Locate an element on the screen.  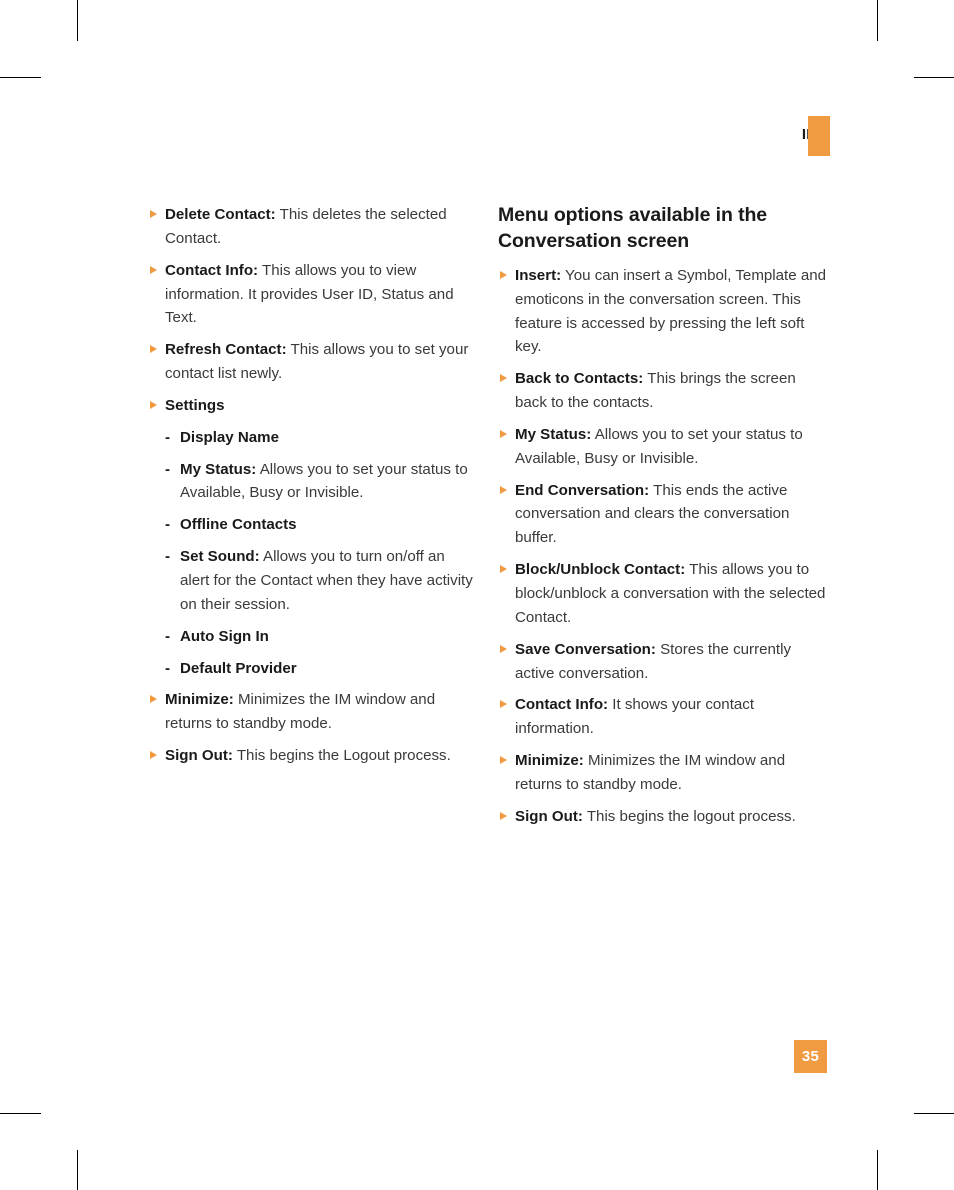
item-label: Offline Contacts is located at coordinates (238, 525).